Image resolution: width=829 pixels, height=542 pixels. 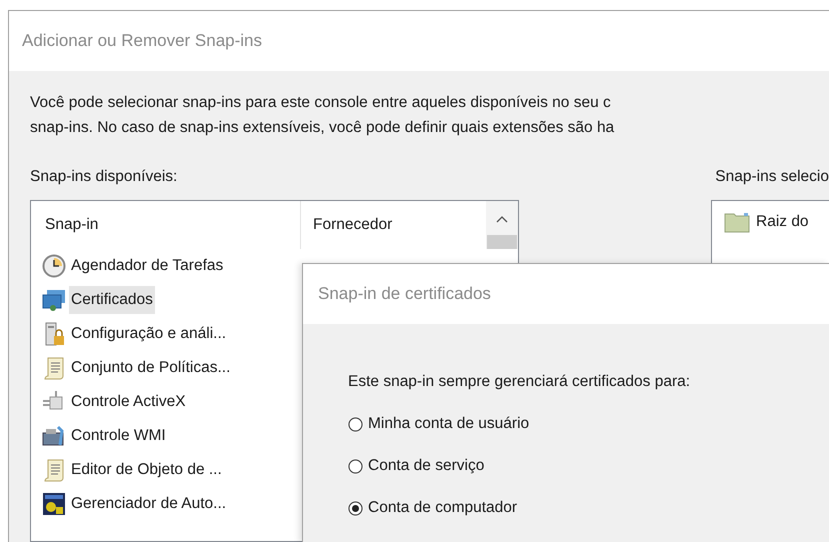 I want to click on snapin-item: Agendador de Tarefas, so click(x=147, y=266).